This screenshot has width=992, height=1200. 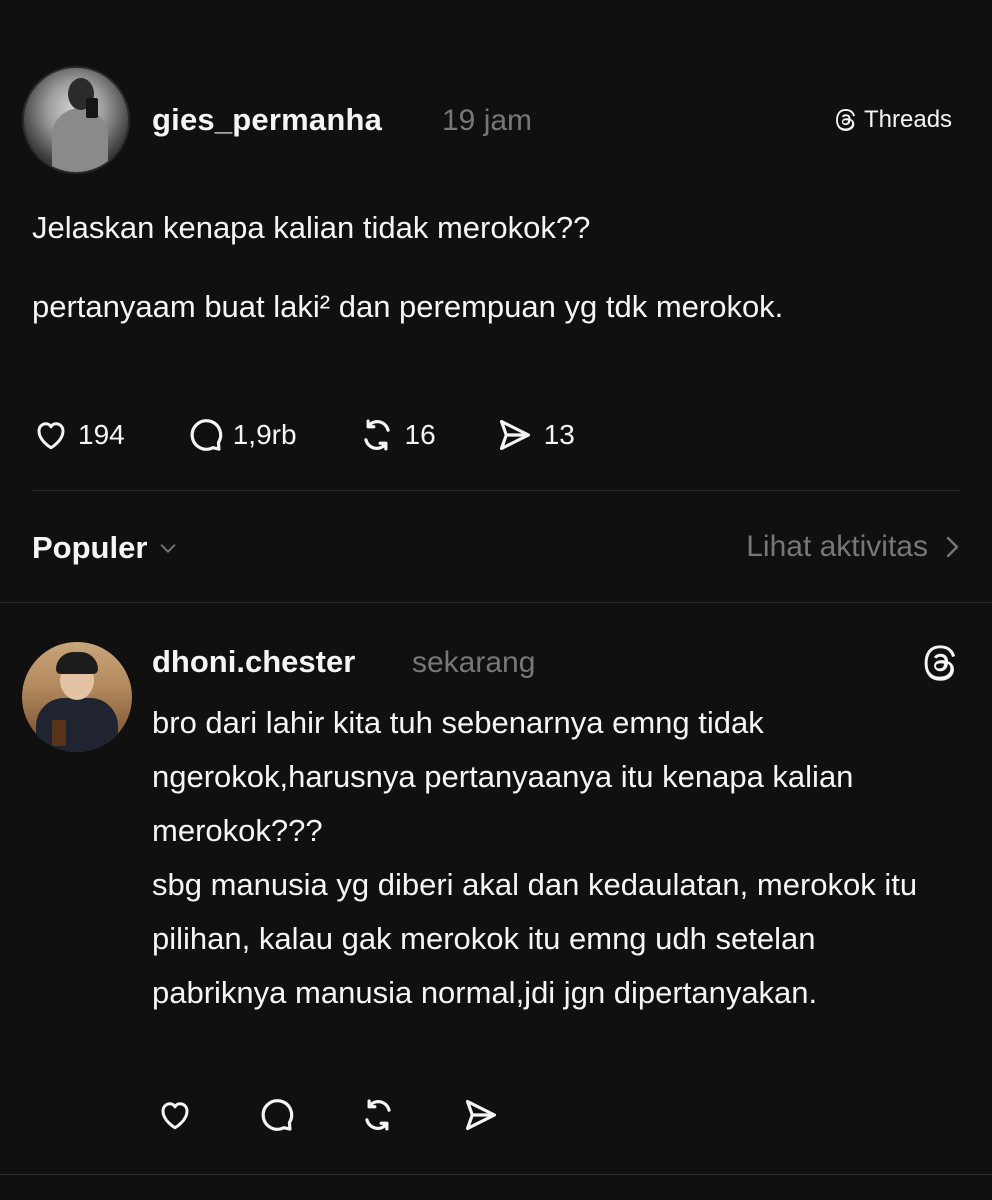 I want to click on reply-action-bar, so click(x=329, y=1115).